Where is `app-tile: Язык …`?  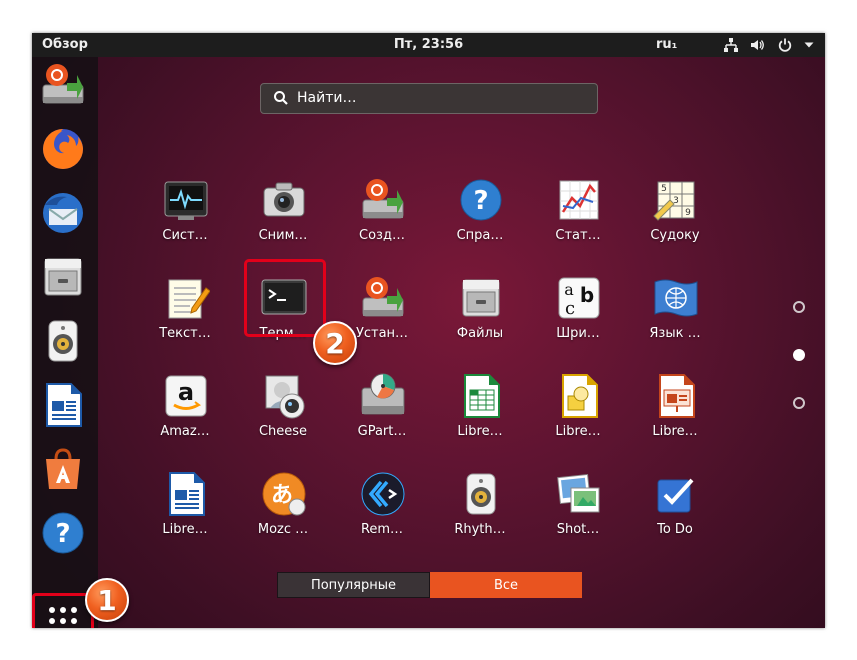 app-tile: Язык … is located at coordinates (675, 320).